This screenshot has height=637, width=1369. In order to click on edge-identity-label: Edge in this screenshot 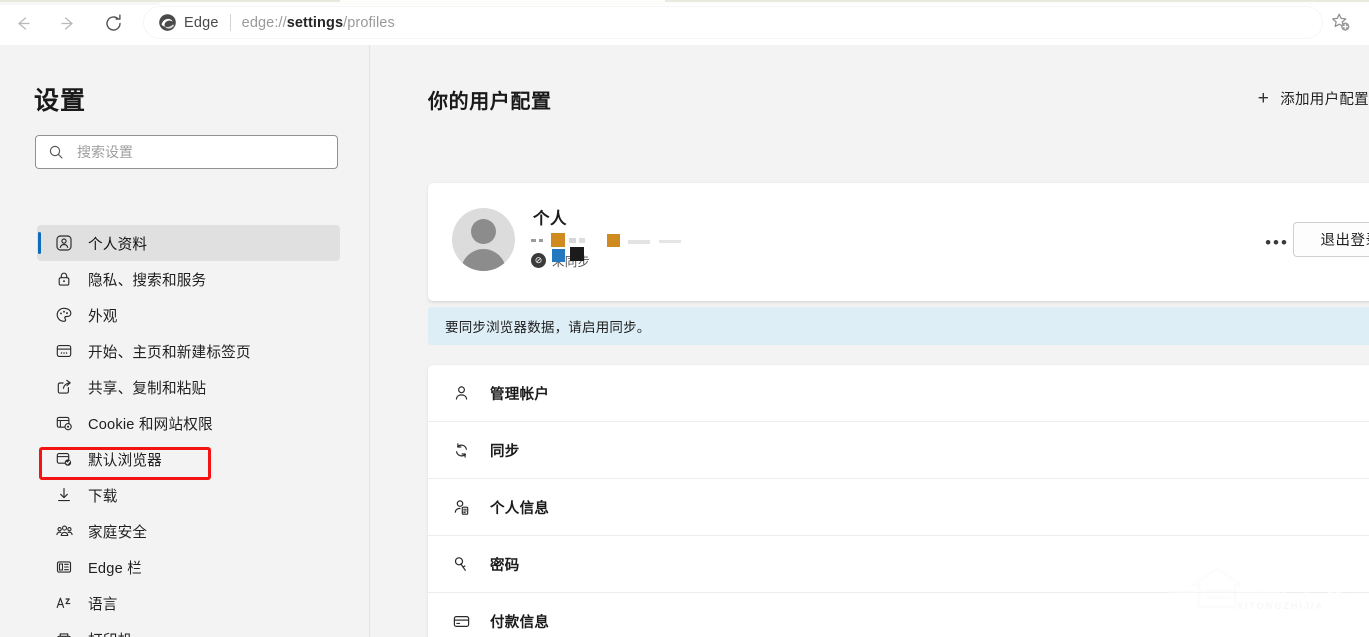, I will do `click(201, 22)`.